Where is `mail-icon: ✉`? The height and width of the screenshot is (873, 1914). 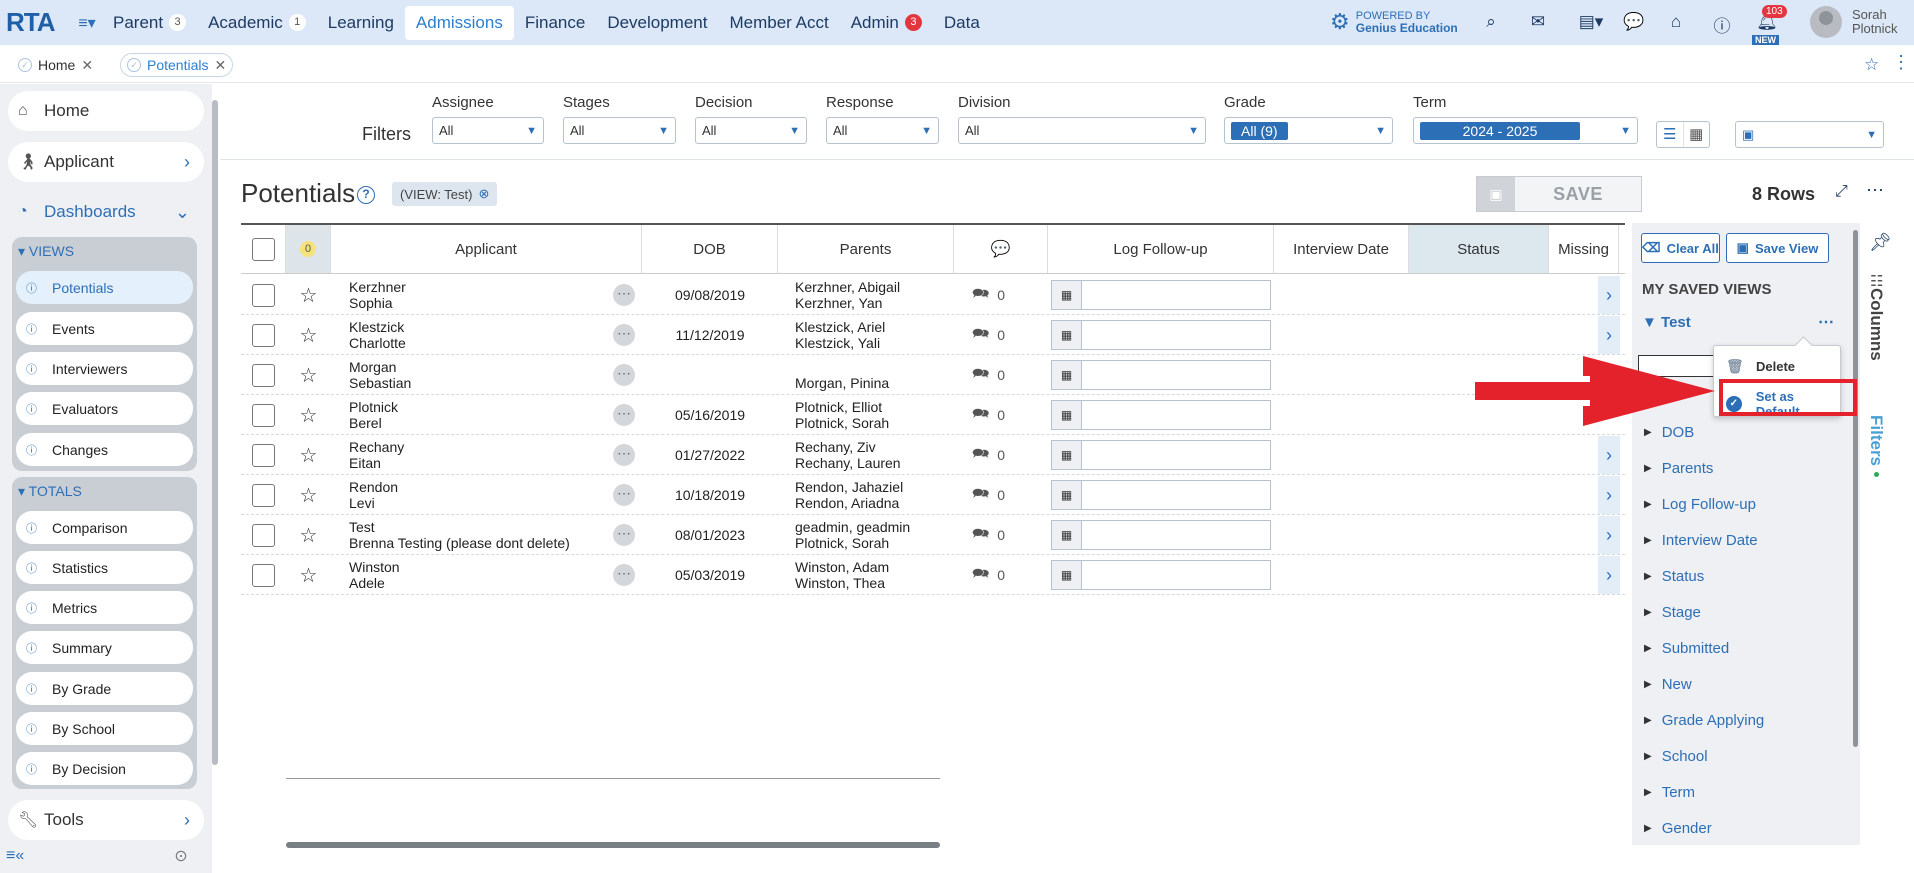
mail-icon: ✉ is located at coordinates (1538, 22).